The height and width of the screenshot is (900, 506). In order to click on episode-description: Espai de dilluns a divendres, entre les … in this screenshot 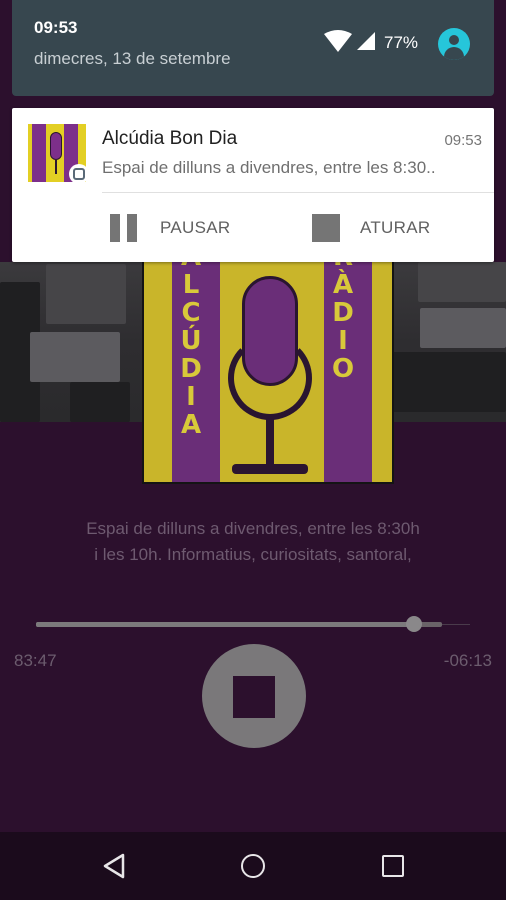, I will do `click(253, 542)`.